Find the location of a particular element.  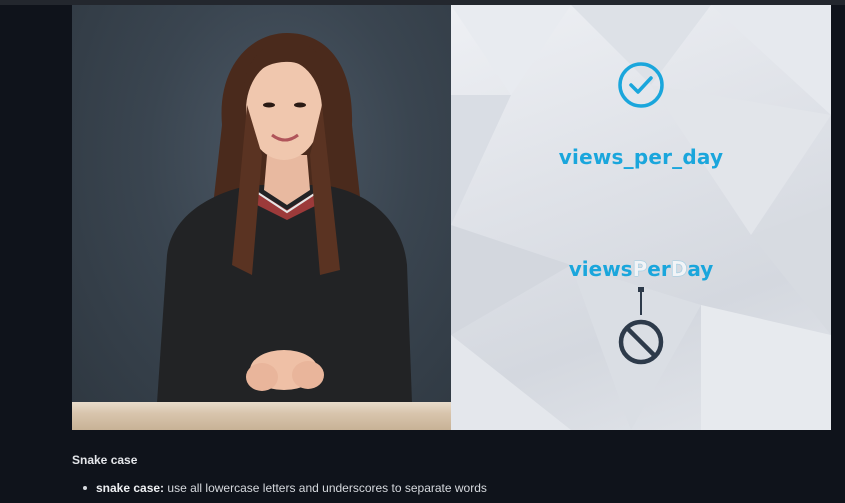

good-naming-example: views_per_day is located at coordinates (641, 157).